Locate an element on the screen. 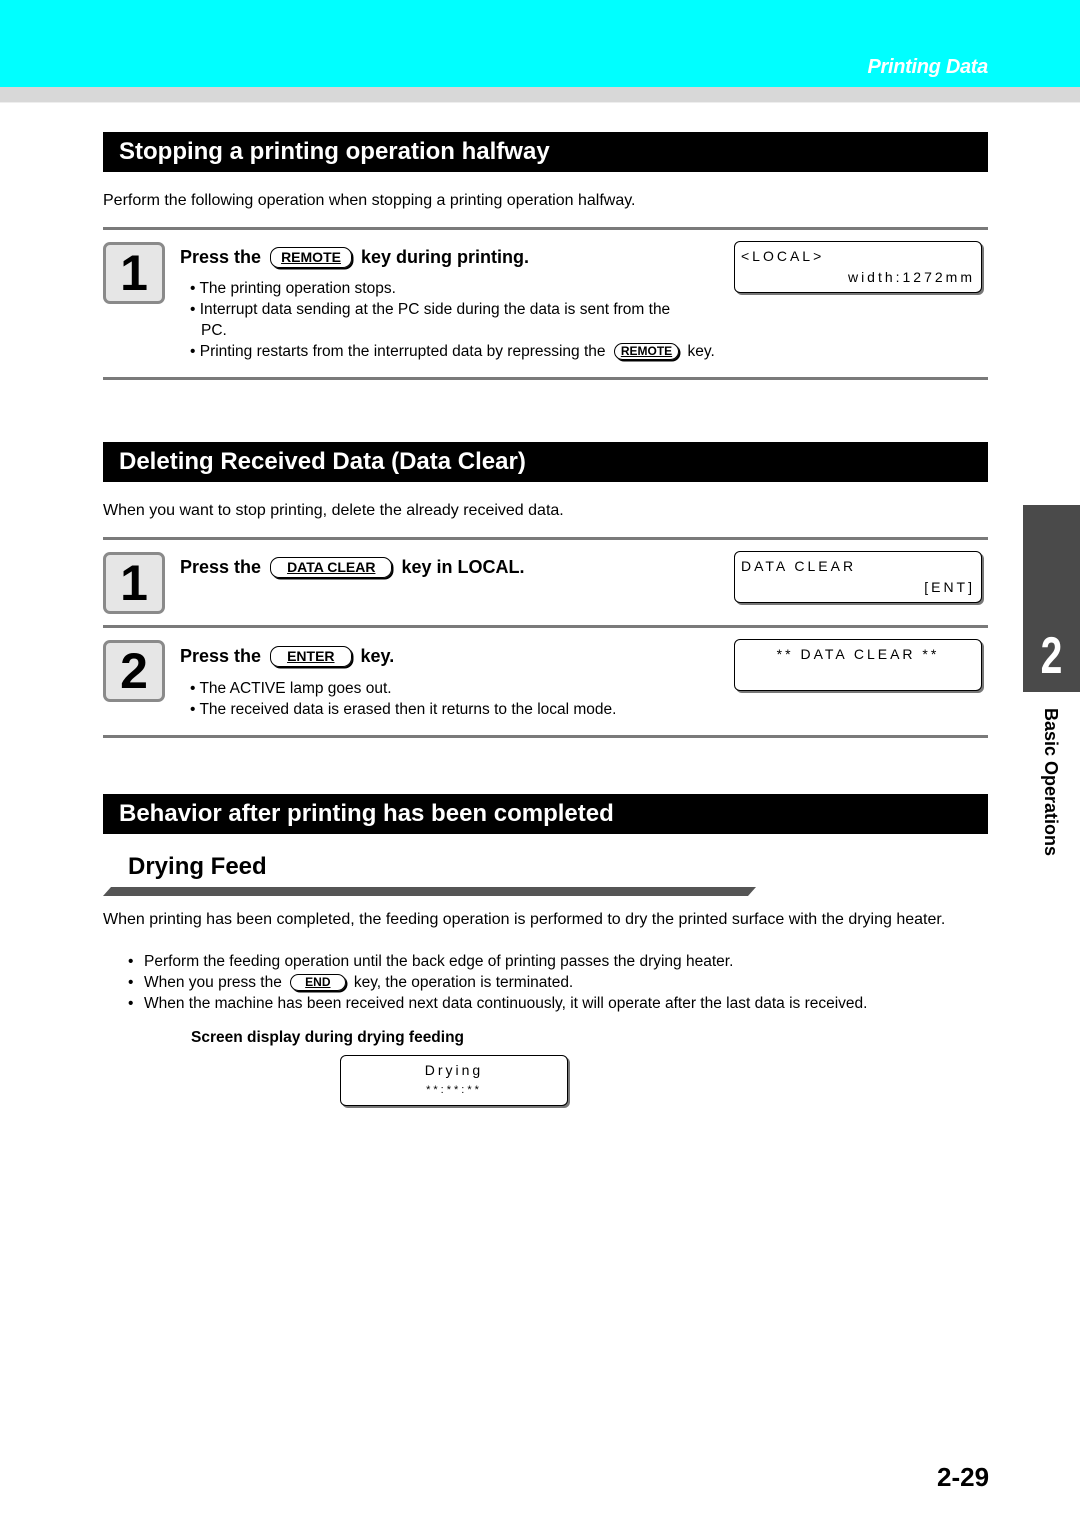 Image resolution: width=1080 pixels, height=1527 pixels. page-number: 2-29 is located at coordinates (963, 1477).